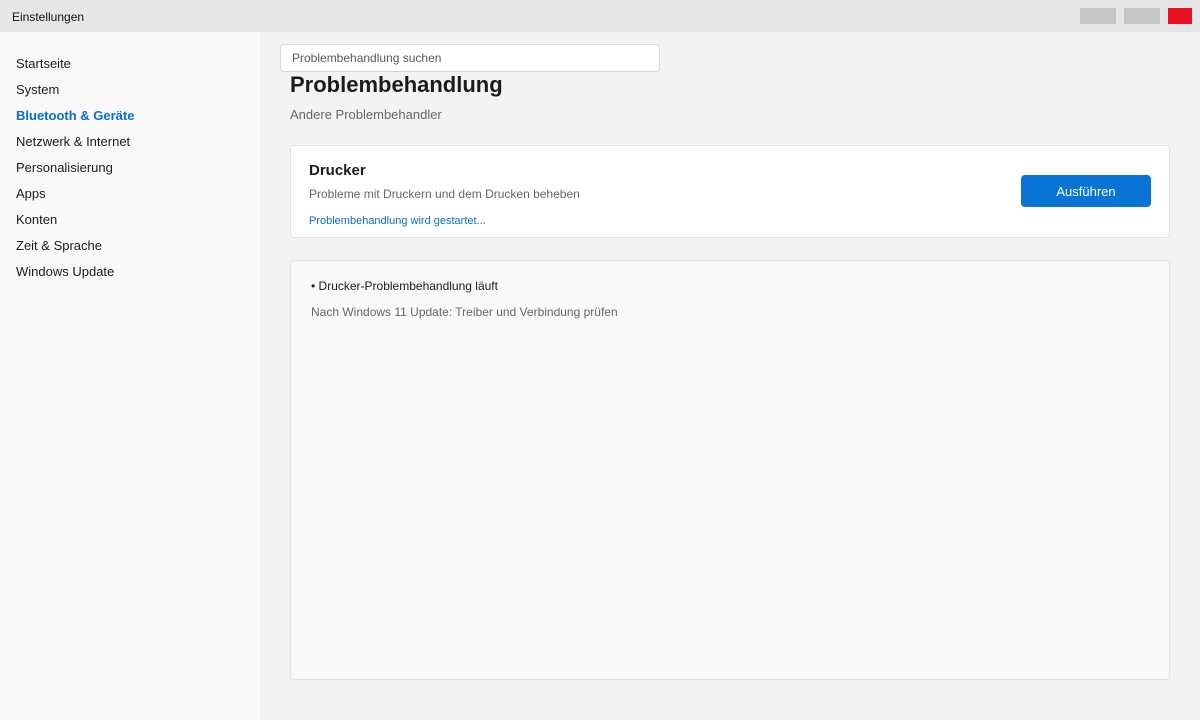  What do you see at coordinates (470, 58) in the screenshot?
I see `search-input` at bounding box center [470, 58].